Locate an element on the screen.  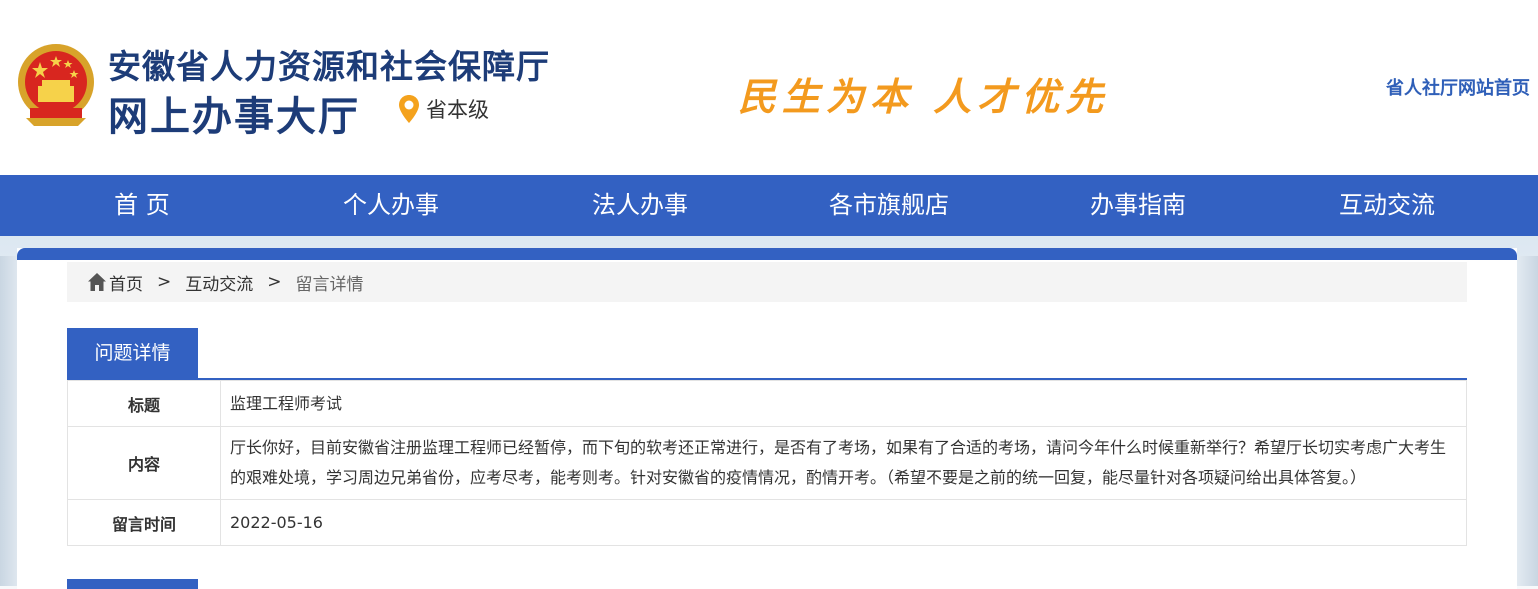
table-row: 标题 监理工程师考试 is located at coordinates (767, 403).